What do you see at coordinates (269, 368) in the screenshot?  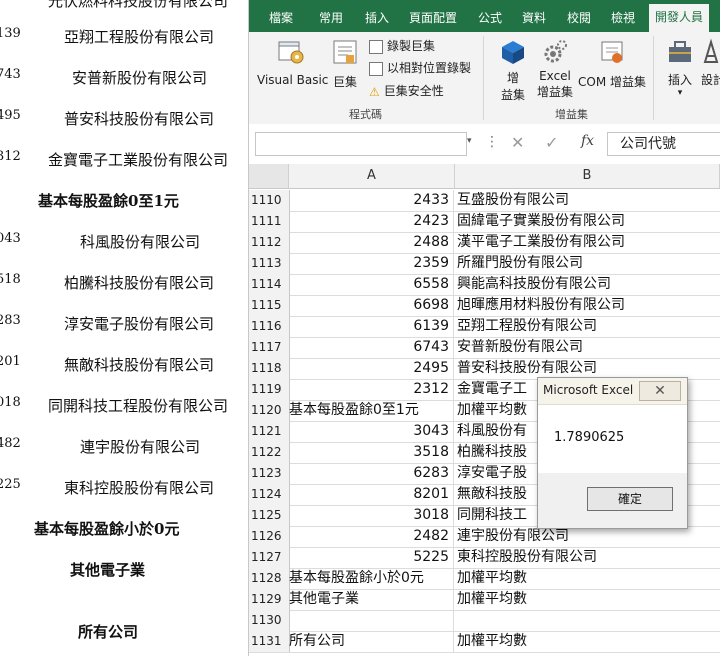 I see `row-header: 1118` at bounding box center [269, 368].